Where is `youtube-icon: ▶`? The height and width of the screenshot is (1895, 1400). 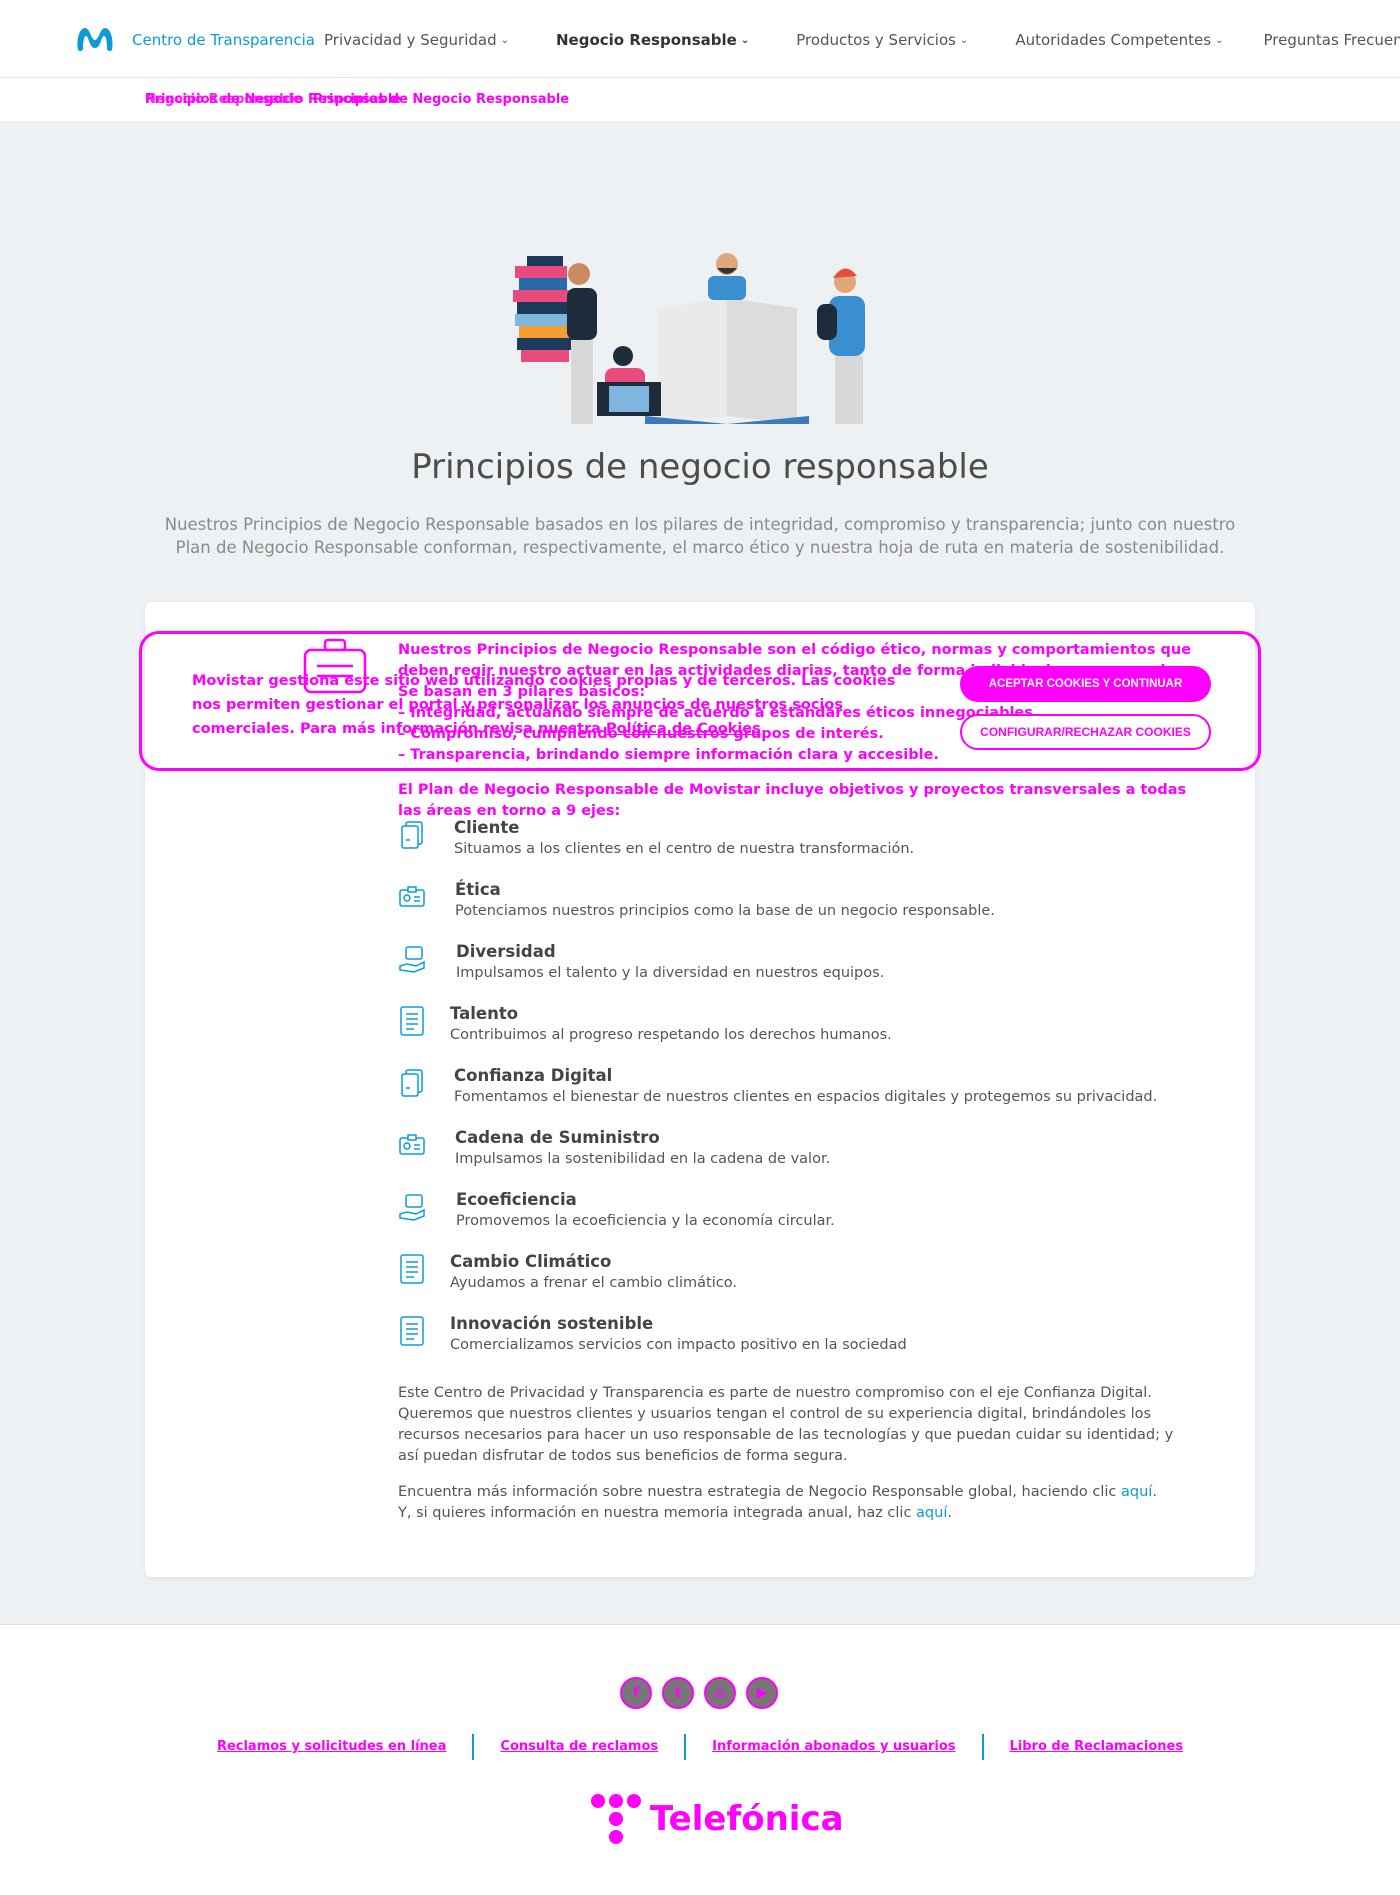 youtube-icon: ▶ is located at coordinates (762, 1693).